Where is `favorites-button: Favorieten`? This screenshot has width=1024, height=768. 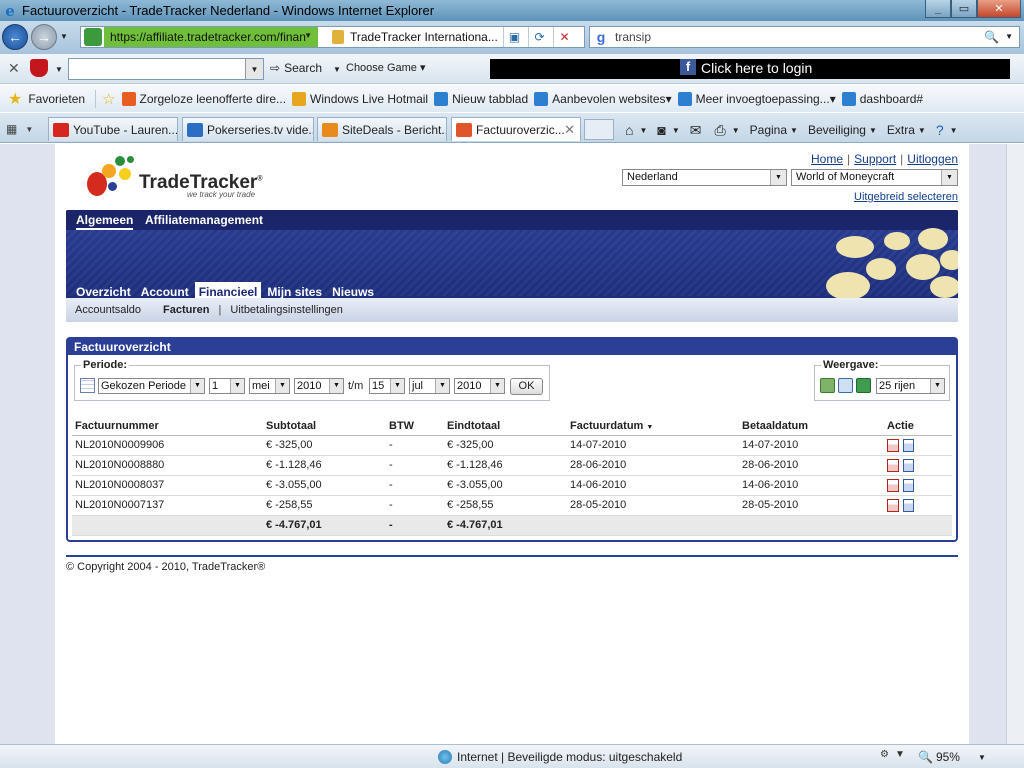
favorites-button: Favorieten is located at coordinates (56, 99).